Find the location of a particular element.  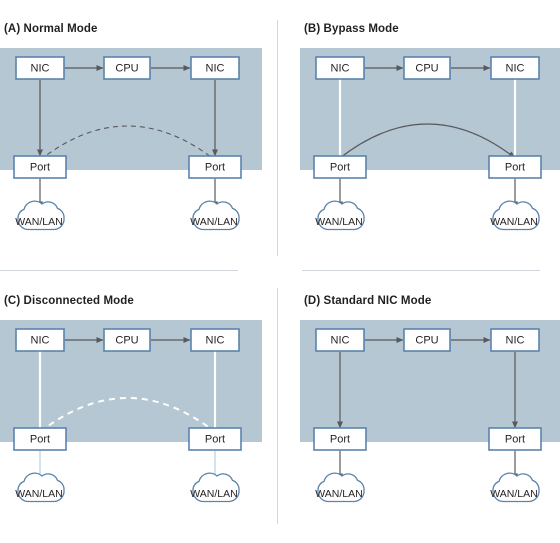

divider-horizontal-right is located at coordinates (421, 270).